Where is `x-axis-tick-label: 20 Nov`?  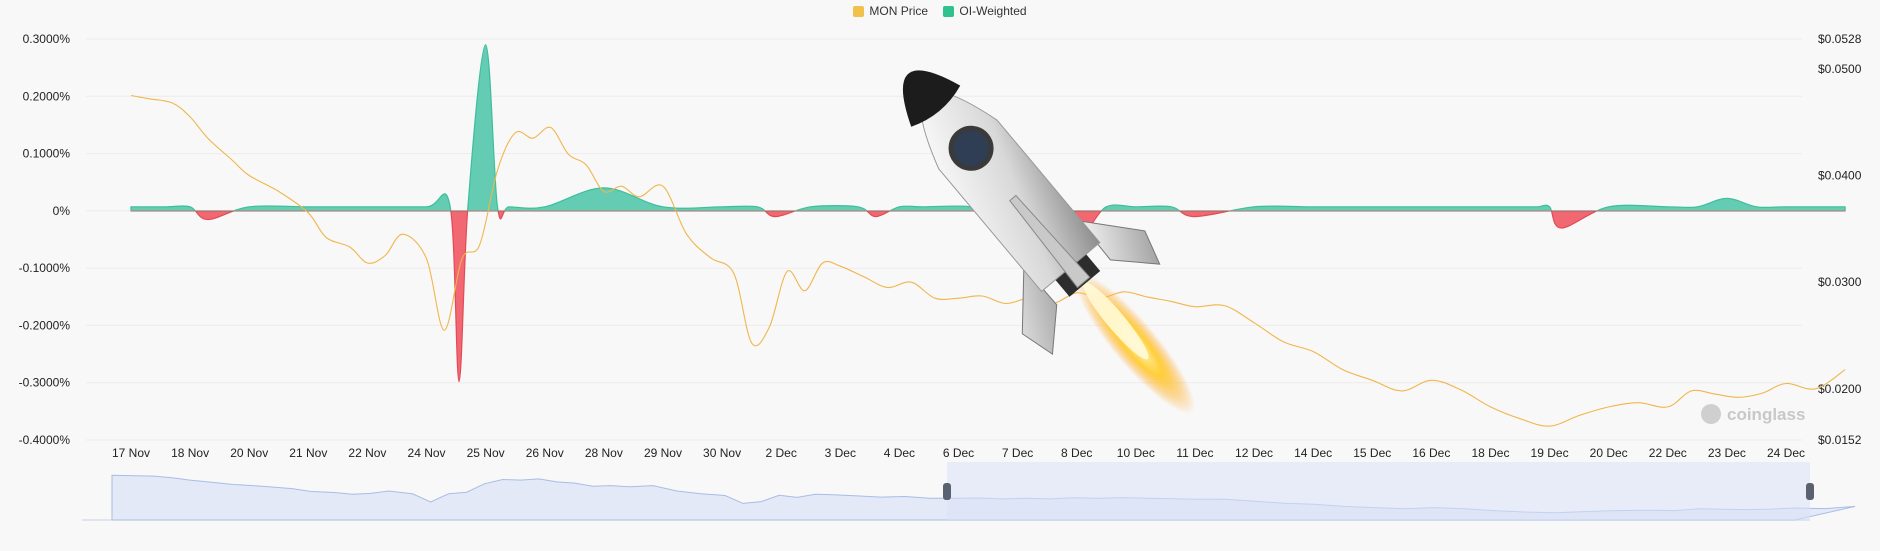
x-axis-tick-label: 20 Nov is located at coordinates (249, 453).